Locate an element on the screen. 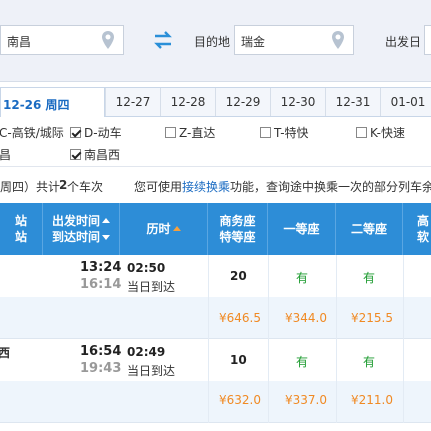  to-station-label: 目的地 is located at coordinates (212, 42).